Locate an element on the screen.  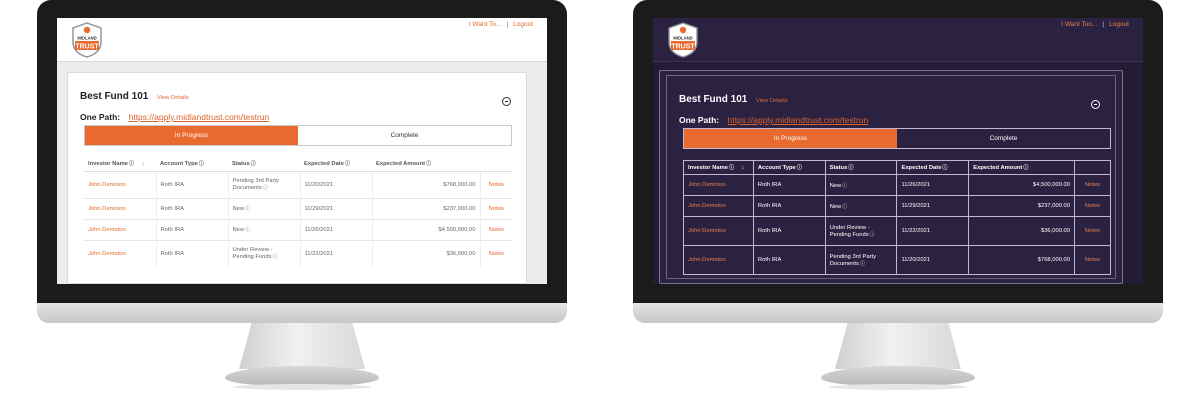
expected-date-cell: 11/22/2021 is located at coordinates (933, 231).